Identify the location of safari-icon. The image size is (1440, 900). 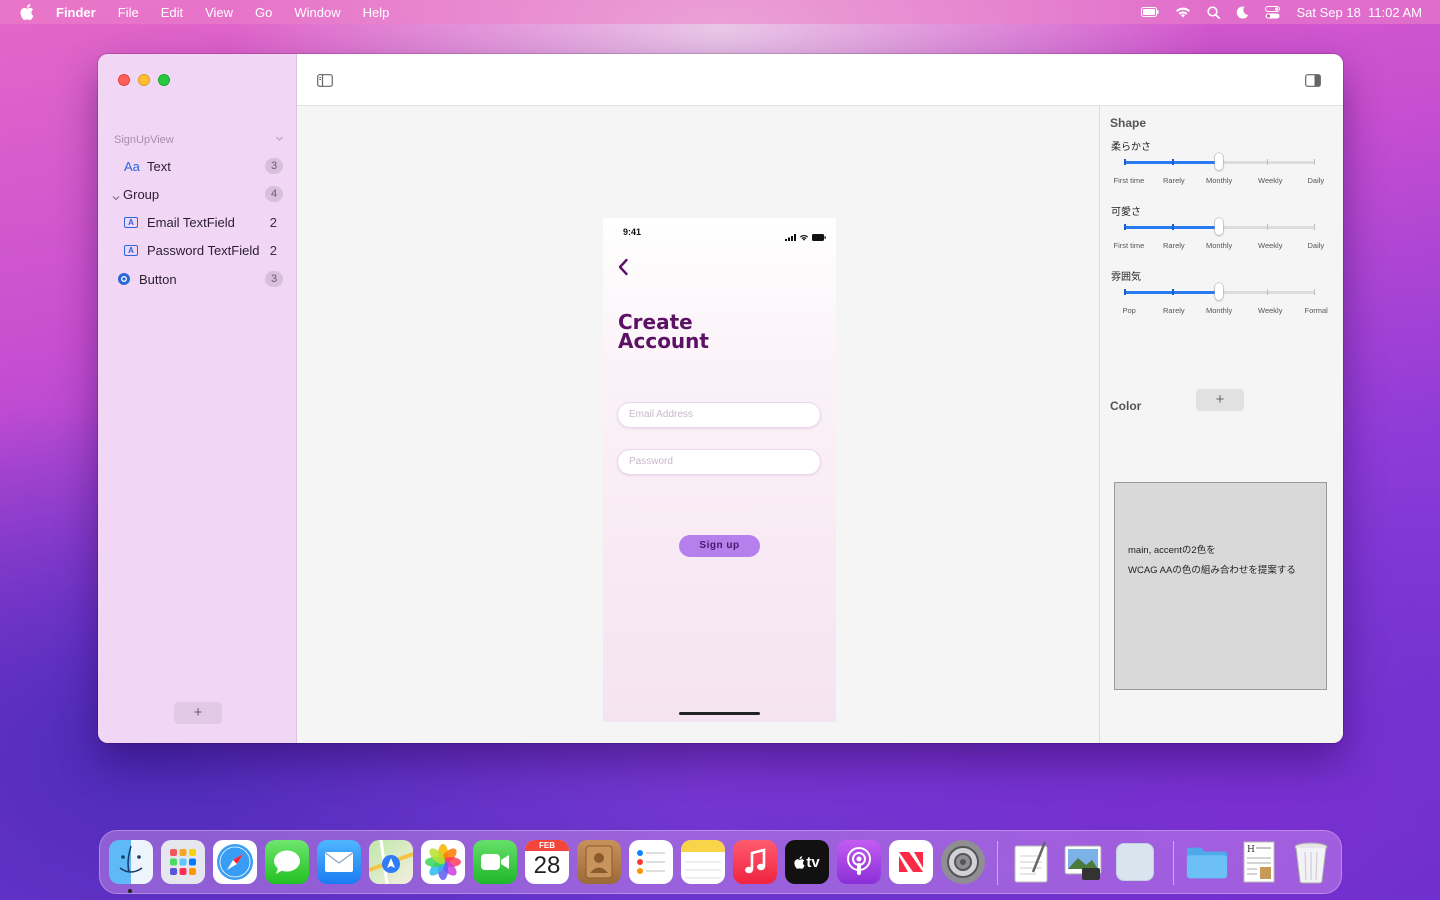
(235, 862).